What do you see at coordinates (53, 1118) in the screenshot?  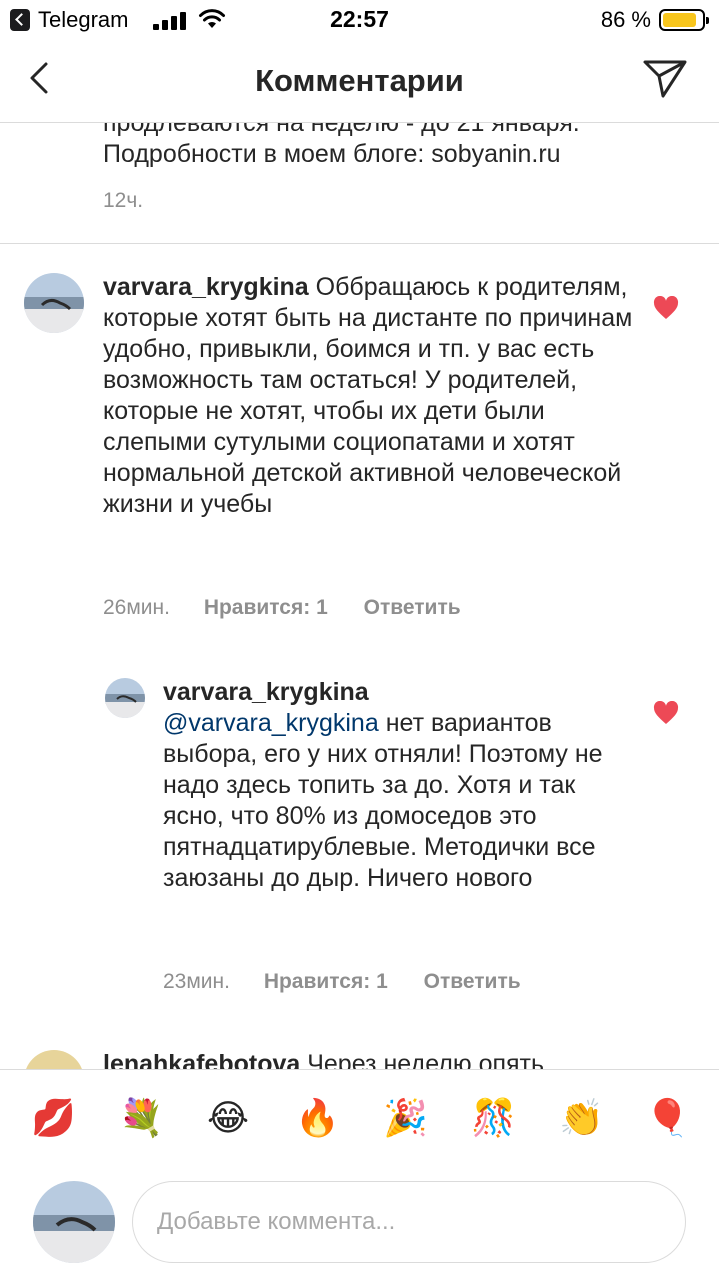 I see `kiss-emoji-icon: 💋` at bounding box center [53, 1118].